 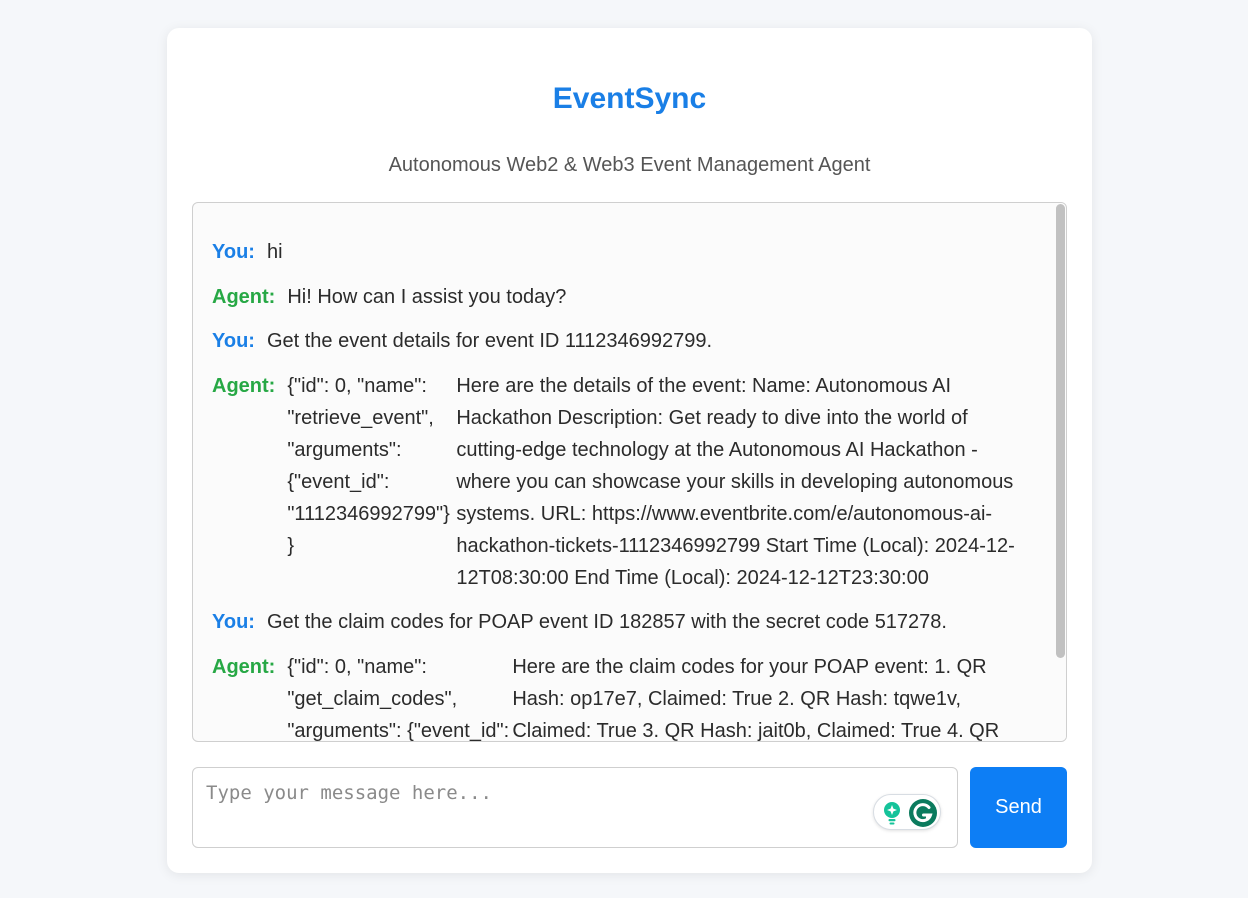 I want to click on message-text: hi, so click(x=274, y=252).